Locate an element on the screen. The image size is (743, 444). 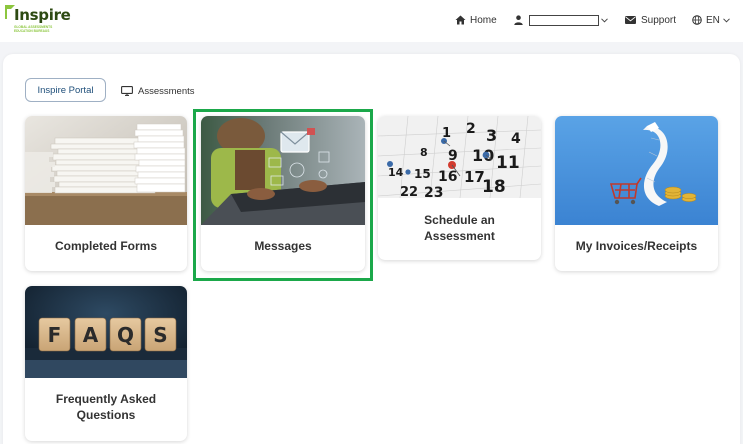
card-completed-forms: Completed Forms is located at coordinates (106, 193).